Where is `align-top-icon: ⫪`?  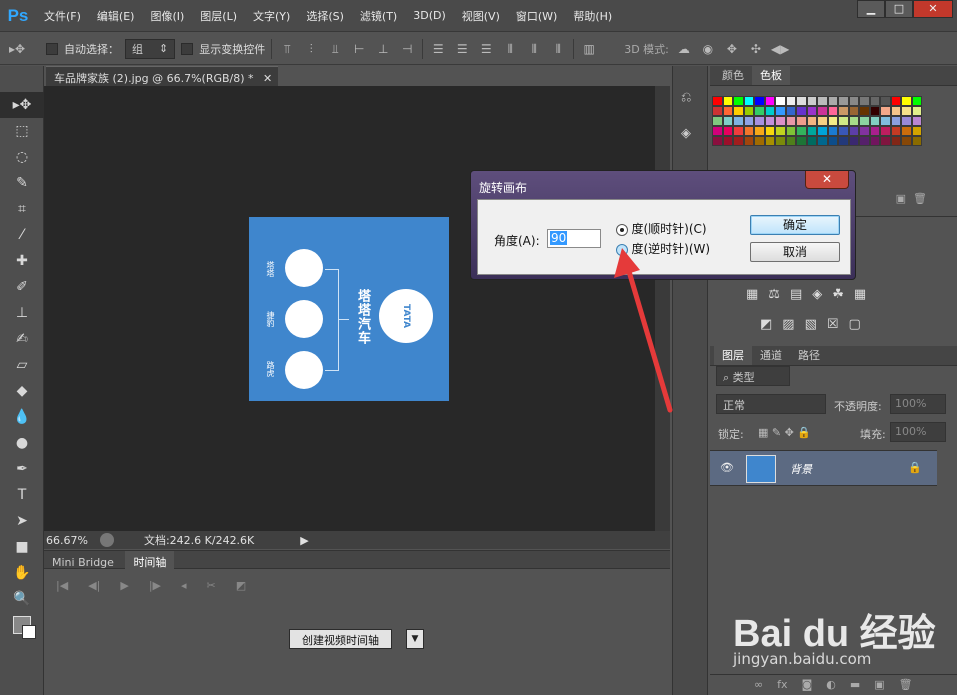
align-top-icon: ⫪ is located at coordinates (287, 49).